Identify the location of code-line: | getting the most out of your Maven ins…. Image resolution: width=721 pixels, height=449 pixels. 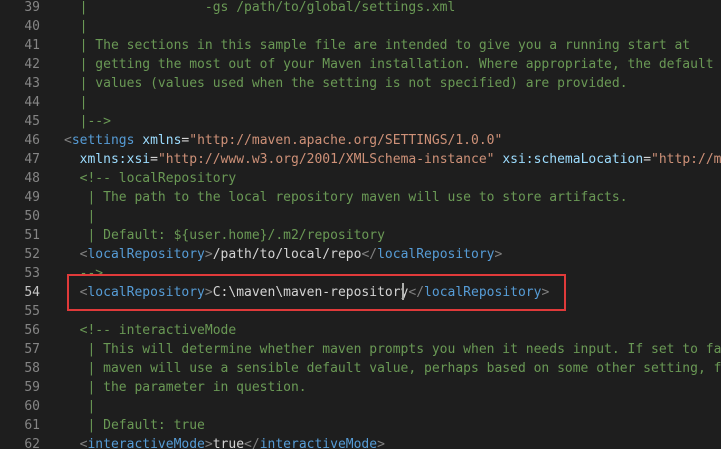
(389, 64).